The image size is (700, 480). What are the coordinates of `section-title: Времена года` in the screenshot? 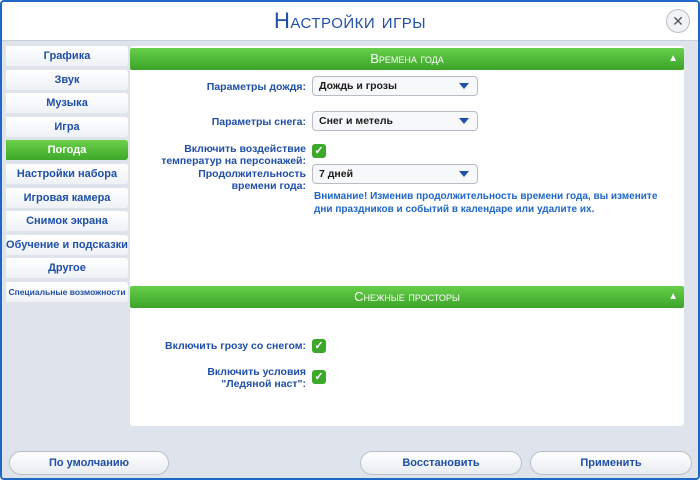 It's located at (407, 58).